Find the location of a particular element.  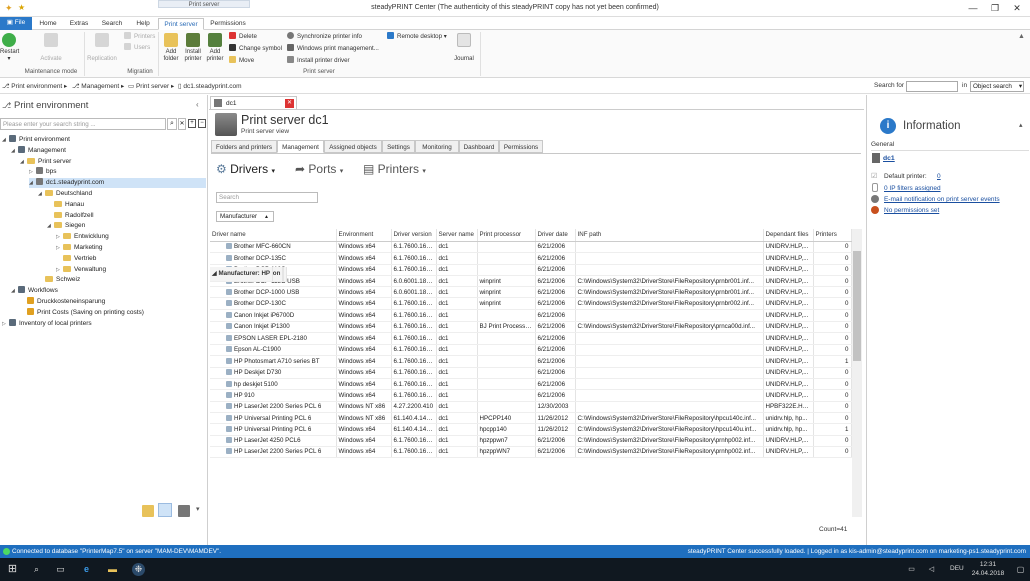

scrollbar-thumb is located at coordinates (857, 306).